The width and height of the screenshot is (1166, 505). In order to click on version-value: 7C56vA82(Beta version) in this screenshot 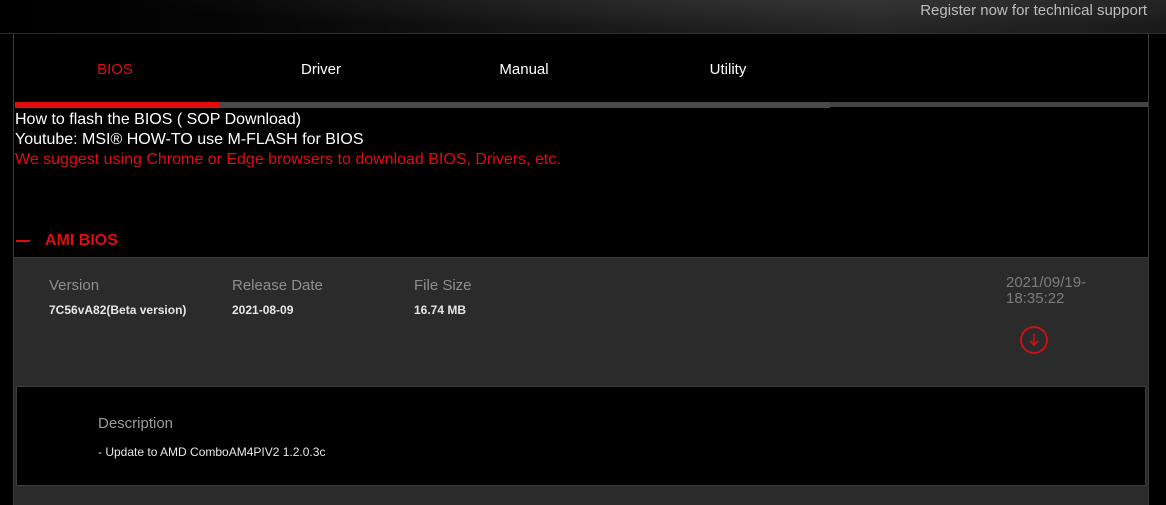, I will do `click(118, 310)`.